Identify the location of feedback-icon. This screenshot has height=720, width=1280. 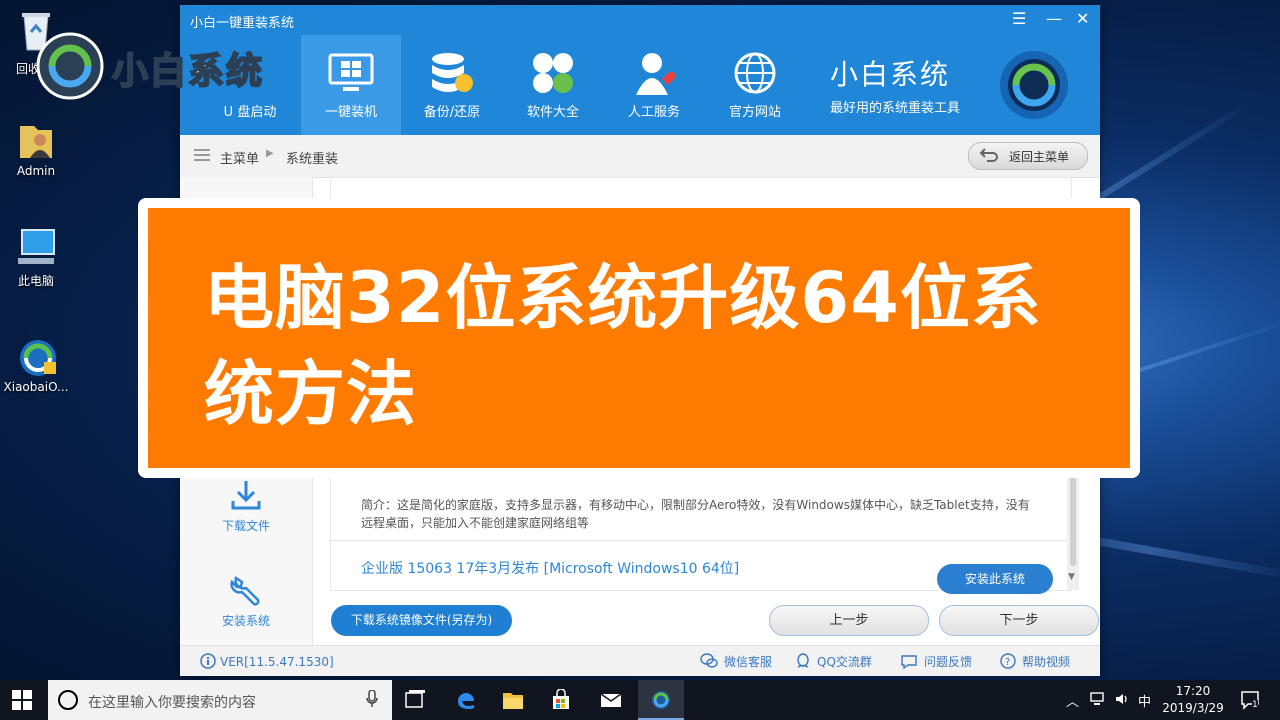
(909, 662).